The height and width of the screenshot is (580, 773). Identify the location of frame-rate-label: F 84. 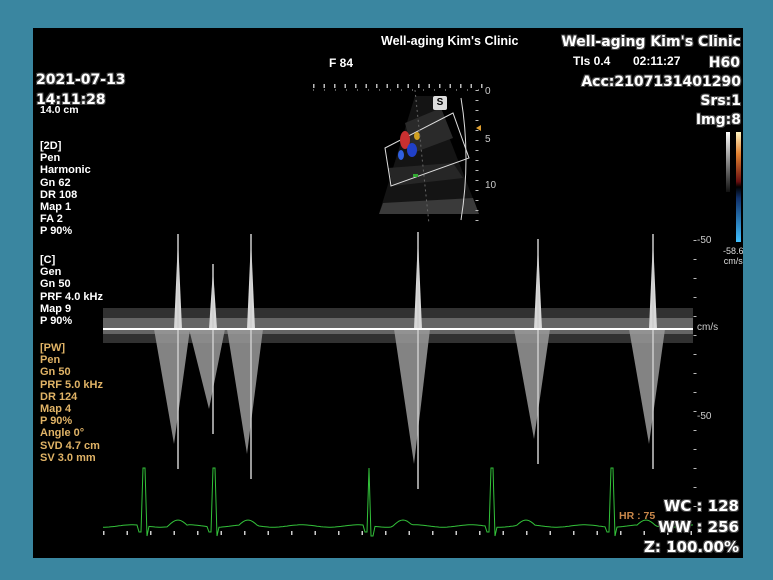
(341, 63).